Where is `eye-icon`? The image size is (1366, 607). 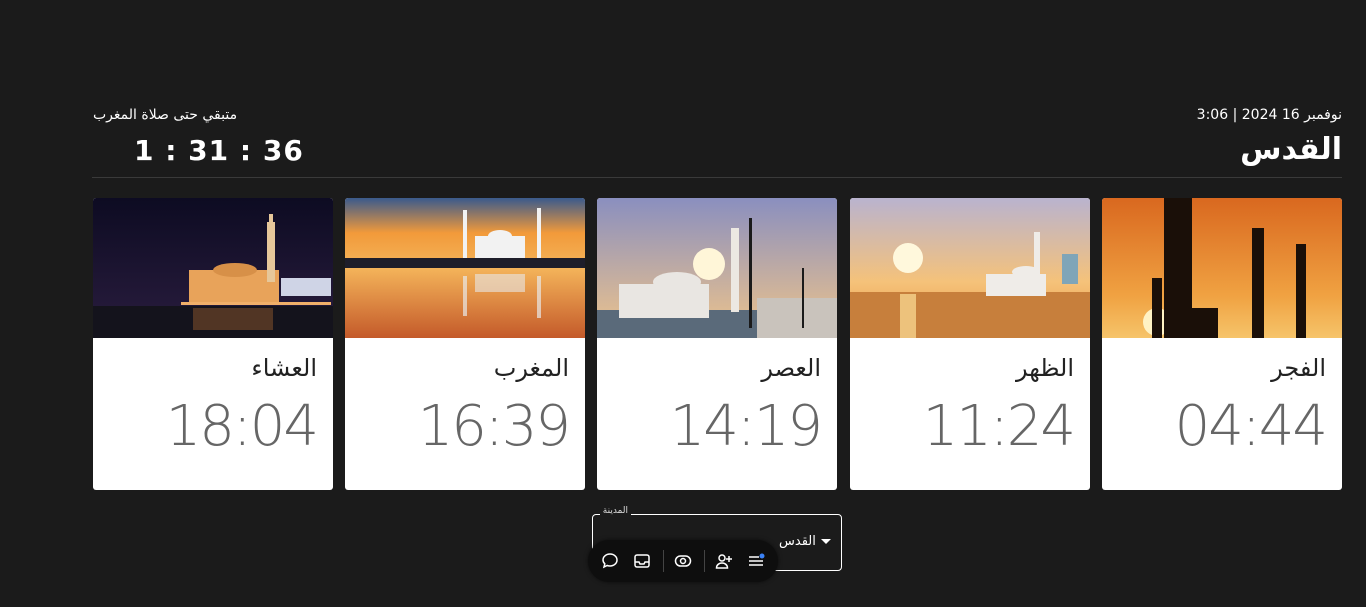 eye-icon is located at coordinates (683, 561).